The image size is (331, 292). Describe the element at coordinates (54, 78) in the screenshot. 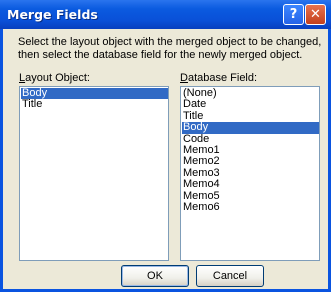

I see `layout-object-label: Layout Object:` at that location.